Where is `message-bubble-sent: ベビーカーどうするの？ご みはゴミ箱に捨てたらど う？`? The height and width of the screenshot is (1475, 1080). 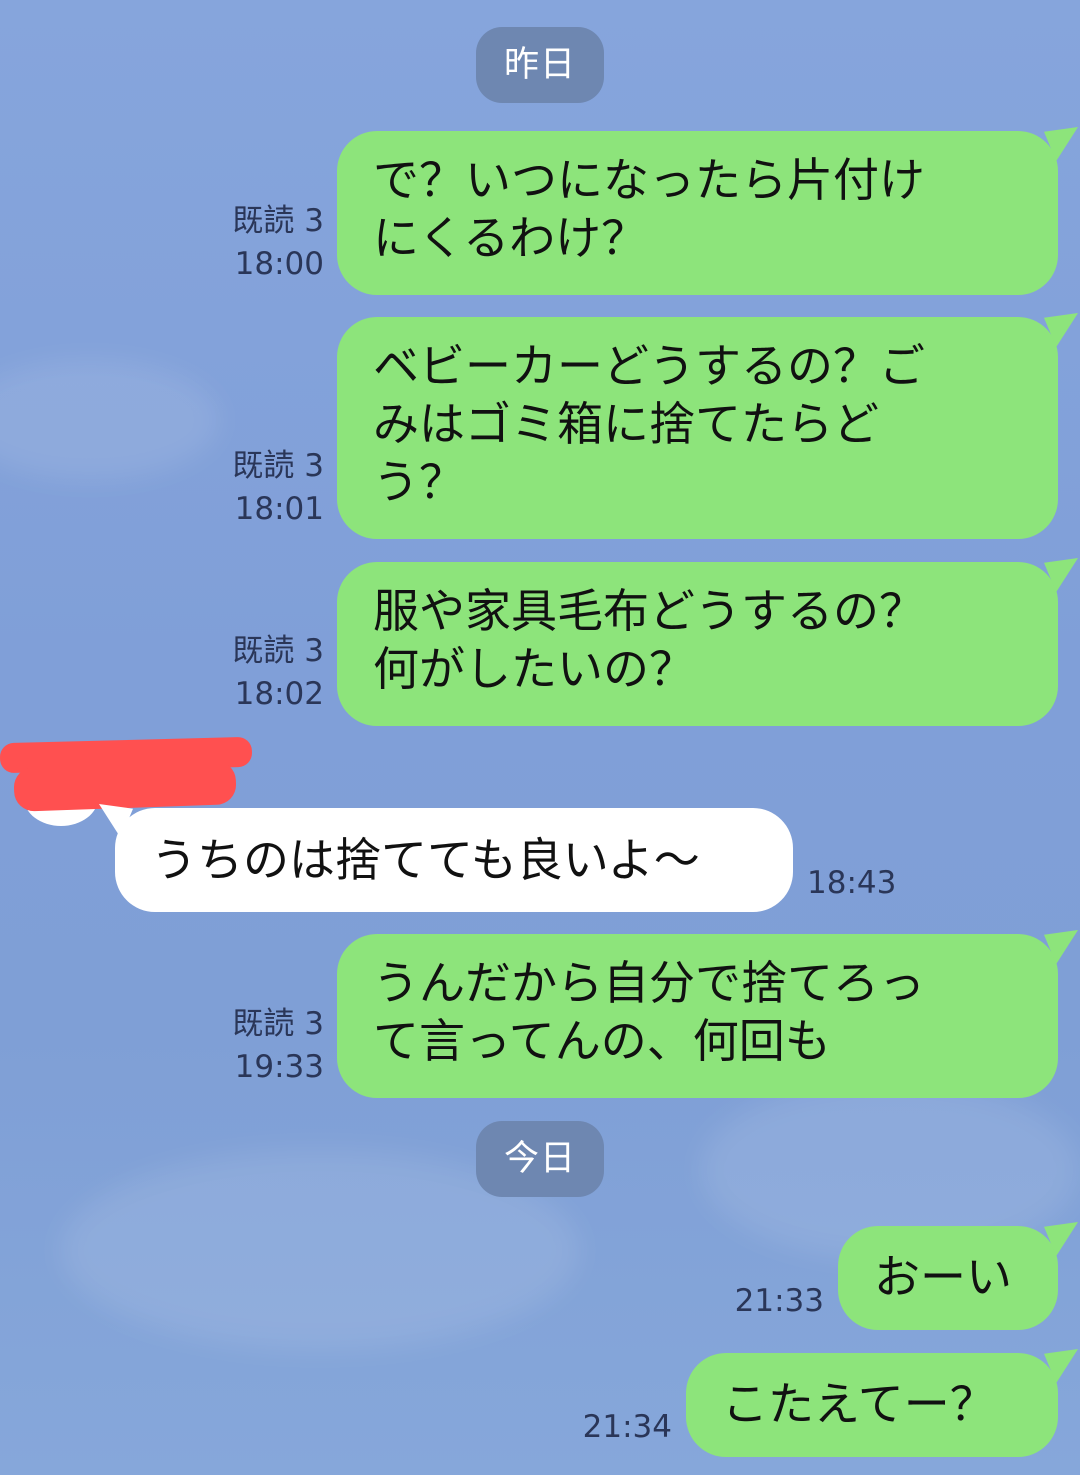 message-bubble-sent: ベビーカーどうするの？ご みはゴミ箱に捨てたらど う？ is located at coordinates (697, 428).